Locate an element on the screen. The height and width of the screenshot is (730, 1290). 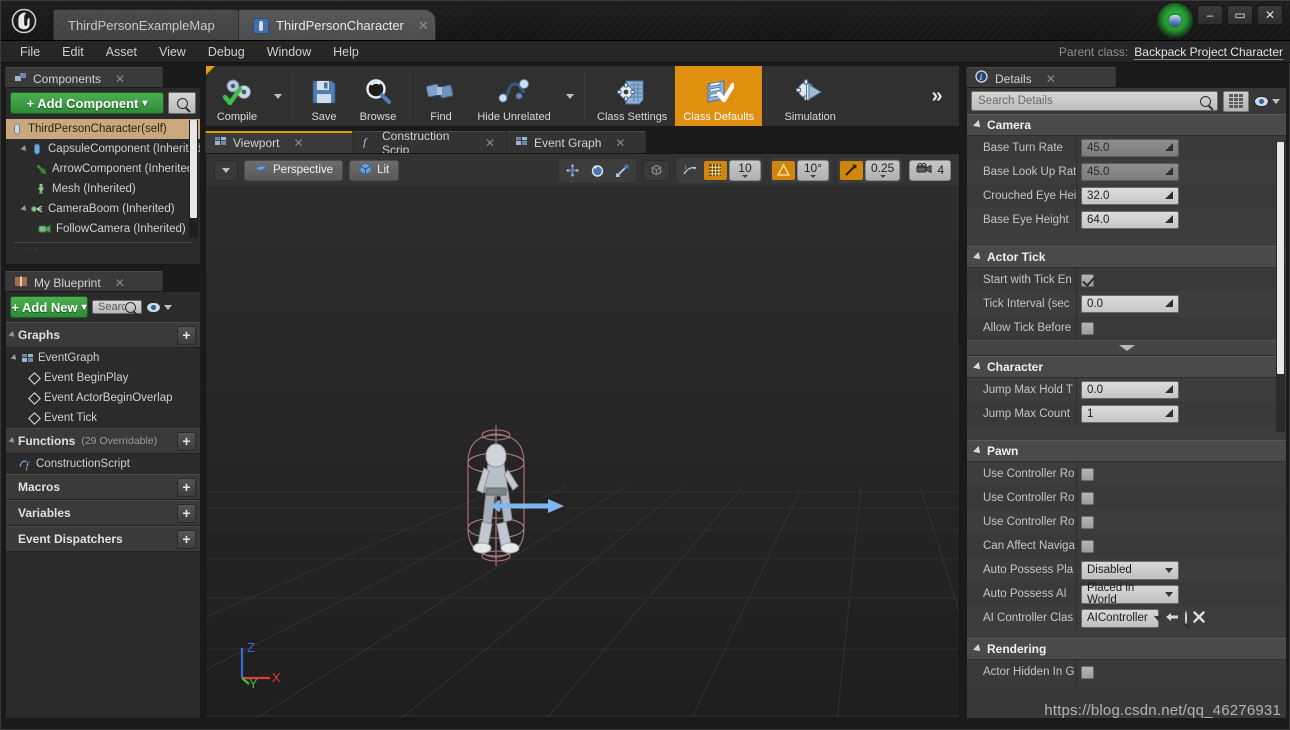
use-controller-rotation-roll-checkbox is located at coordinates (1087, 522).